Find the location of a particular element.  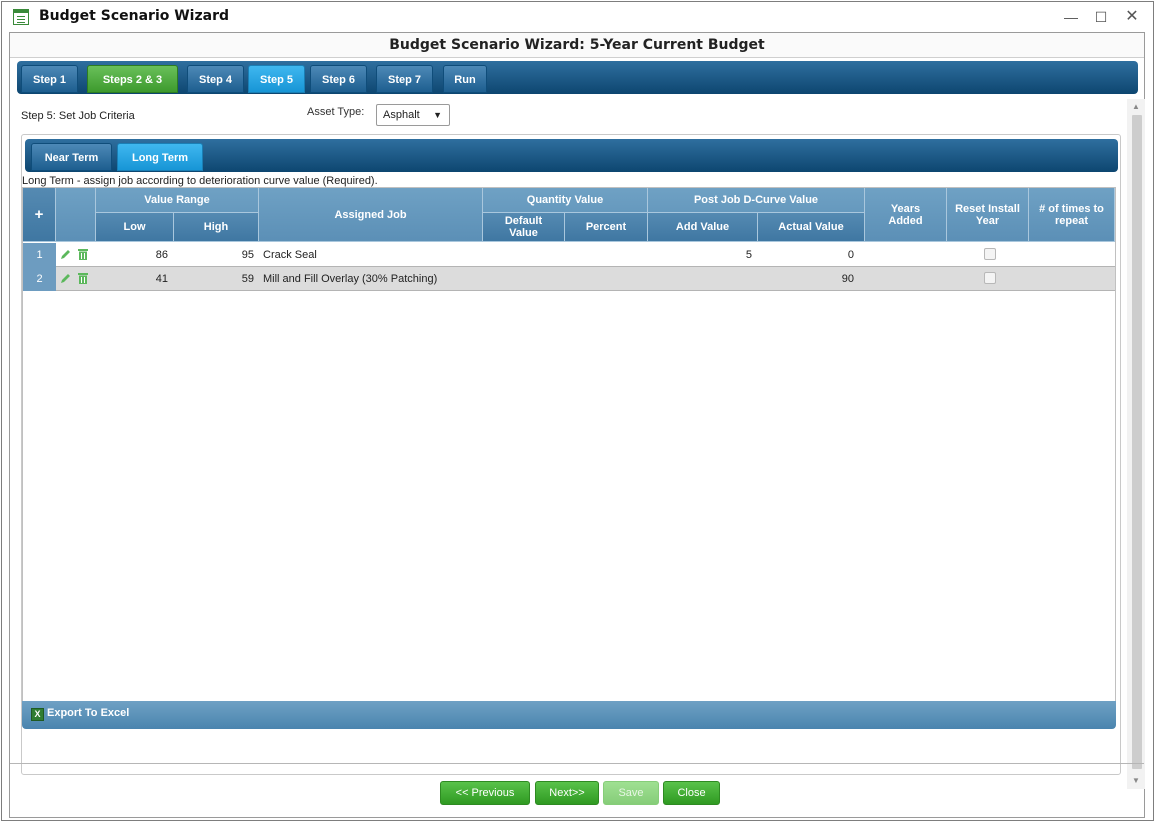

cell-low: 41 is located at coordinates (161, 279).